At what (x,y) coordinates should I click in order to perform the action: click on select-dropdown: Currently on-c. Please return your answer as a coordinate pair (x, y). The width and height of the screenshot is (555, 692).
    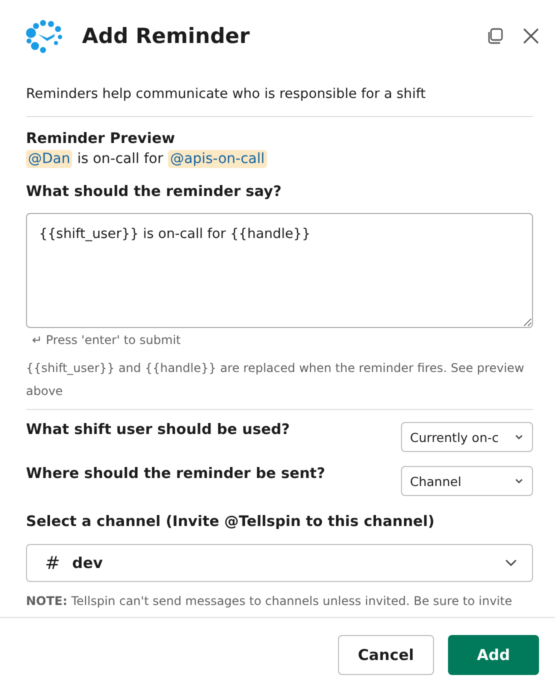
    Looking at the image, I should click on (467, 437).